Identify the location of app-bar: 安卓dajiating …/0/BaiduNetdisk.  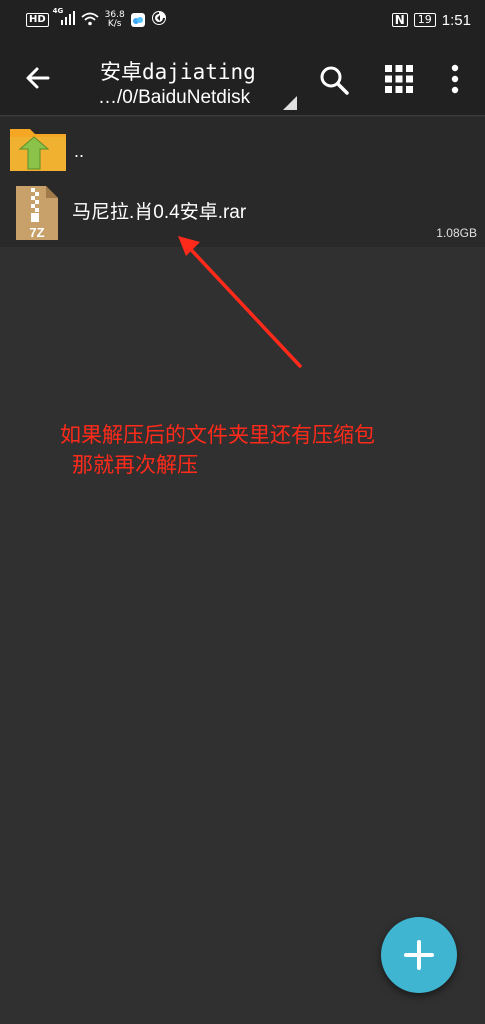
(242, 78).